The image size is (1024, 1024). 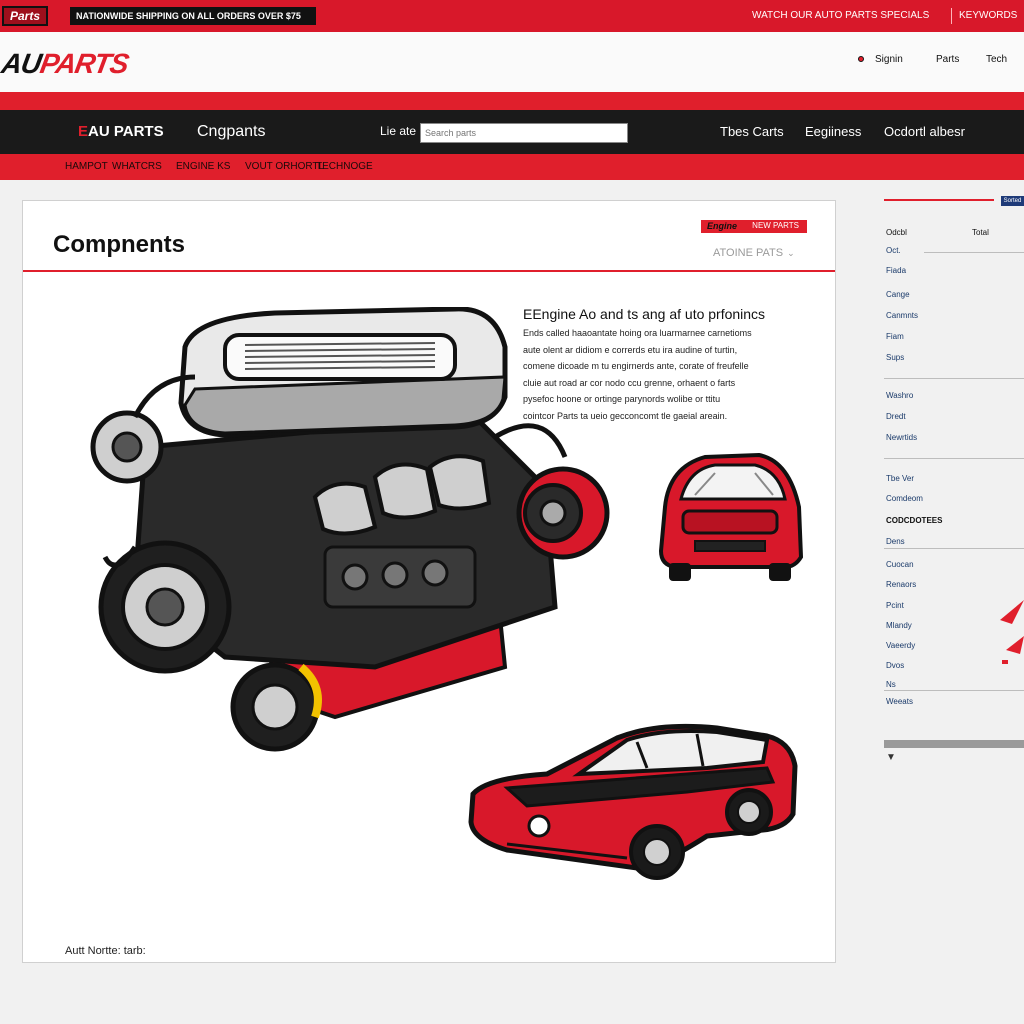 What do you see at coordinates (891, 684) in the screenshot?
I see `sidebar-item: Ns` at bounding box center [891, 684].